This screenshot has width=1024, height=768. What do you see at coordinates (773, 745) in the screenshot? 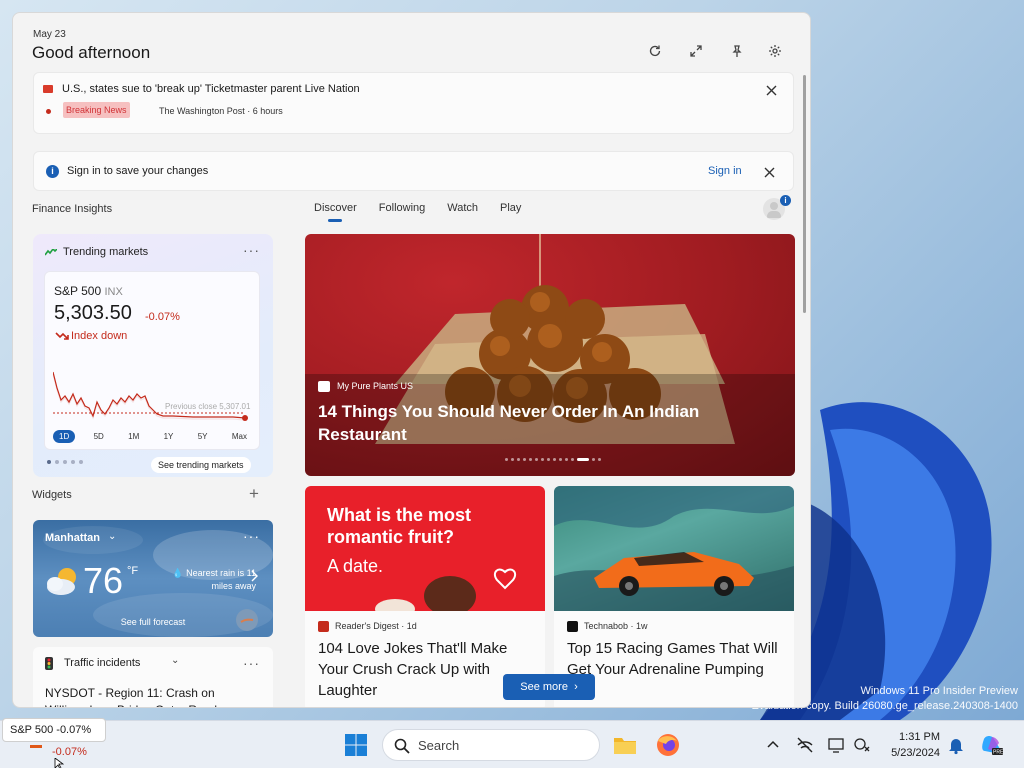
I see `chevron-up-icon` at bounding box center [773, 745].